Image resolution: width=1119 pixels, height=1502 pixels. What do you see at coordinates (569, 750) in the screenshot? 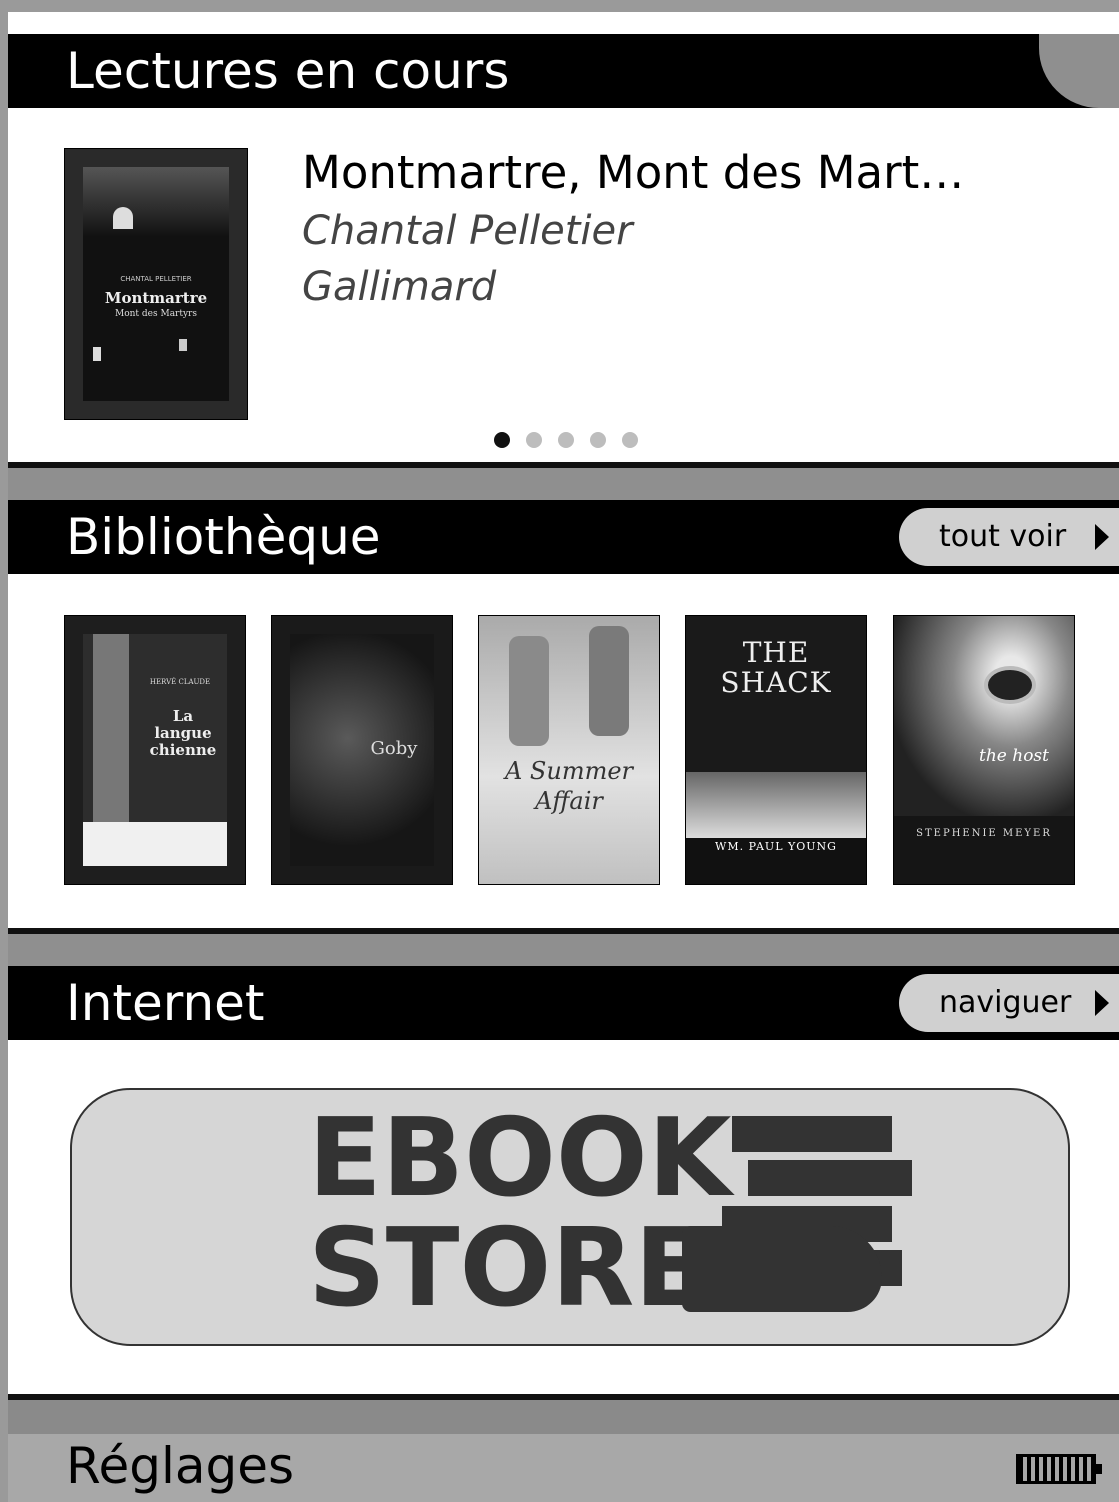
I see `library-book: A Summer Affair` at bounding box center [569, 750].